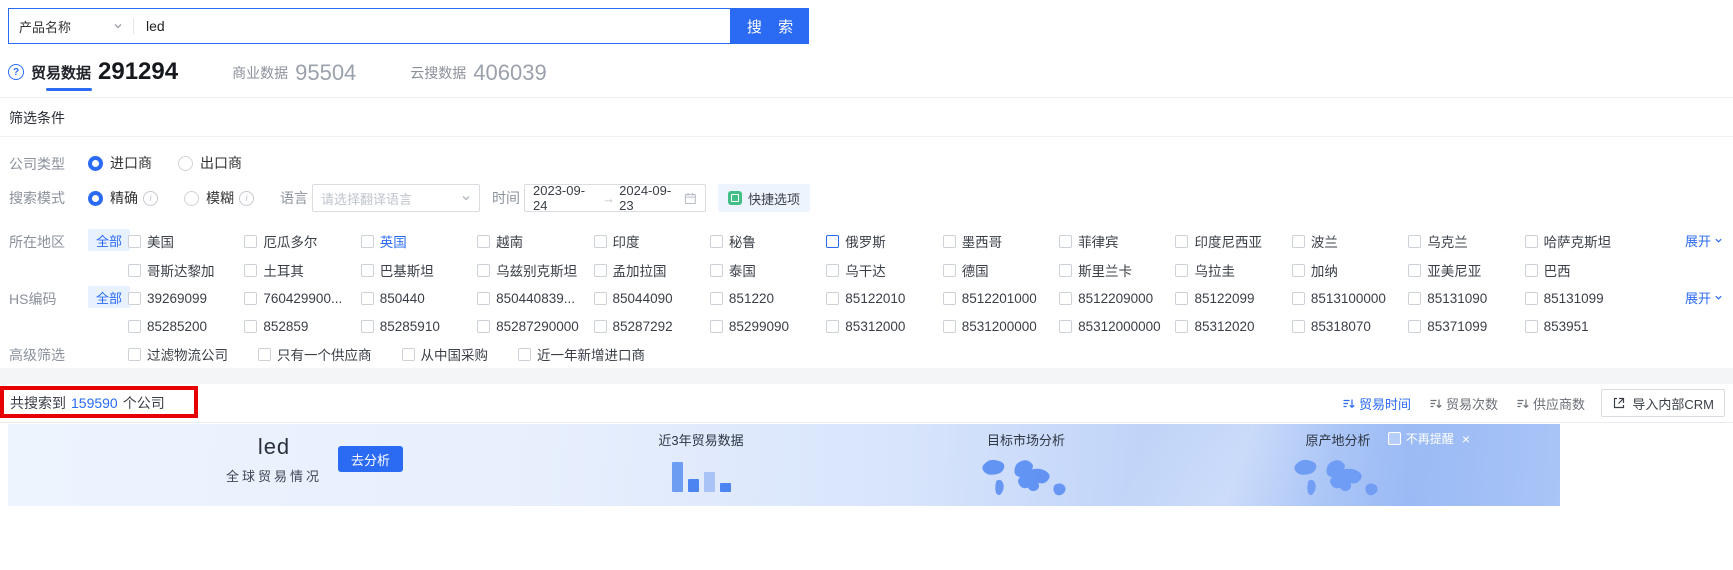 The width and height of the screenshot is (1733, 570). What do you see at coordinates (186, 270) in the screenshot?
I see `region-checkbox-item: 哥斯达黎加` at bounding box center [186, 270].